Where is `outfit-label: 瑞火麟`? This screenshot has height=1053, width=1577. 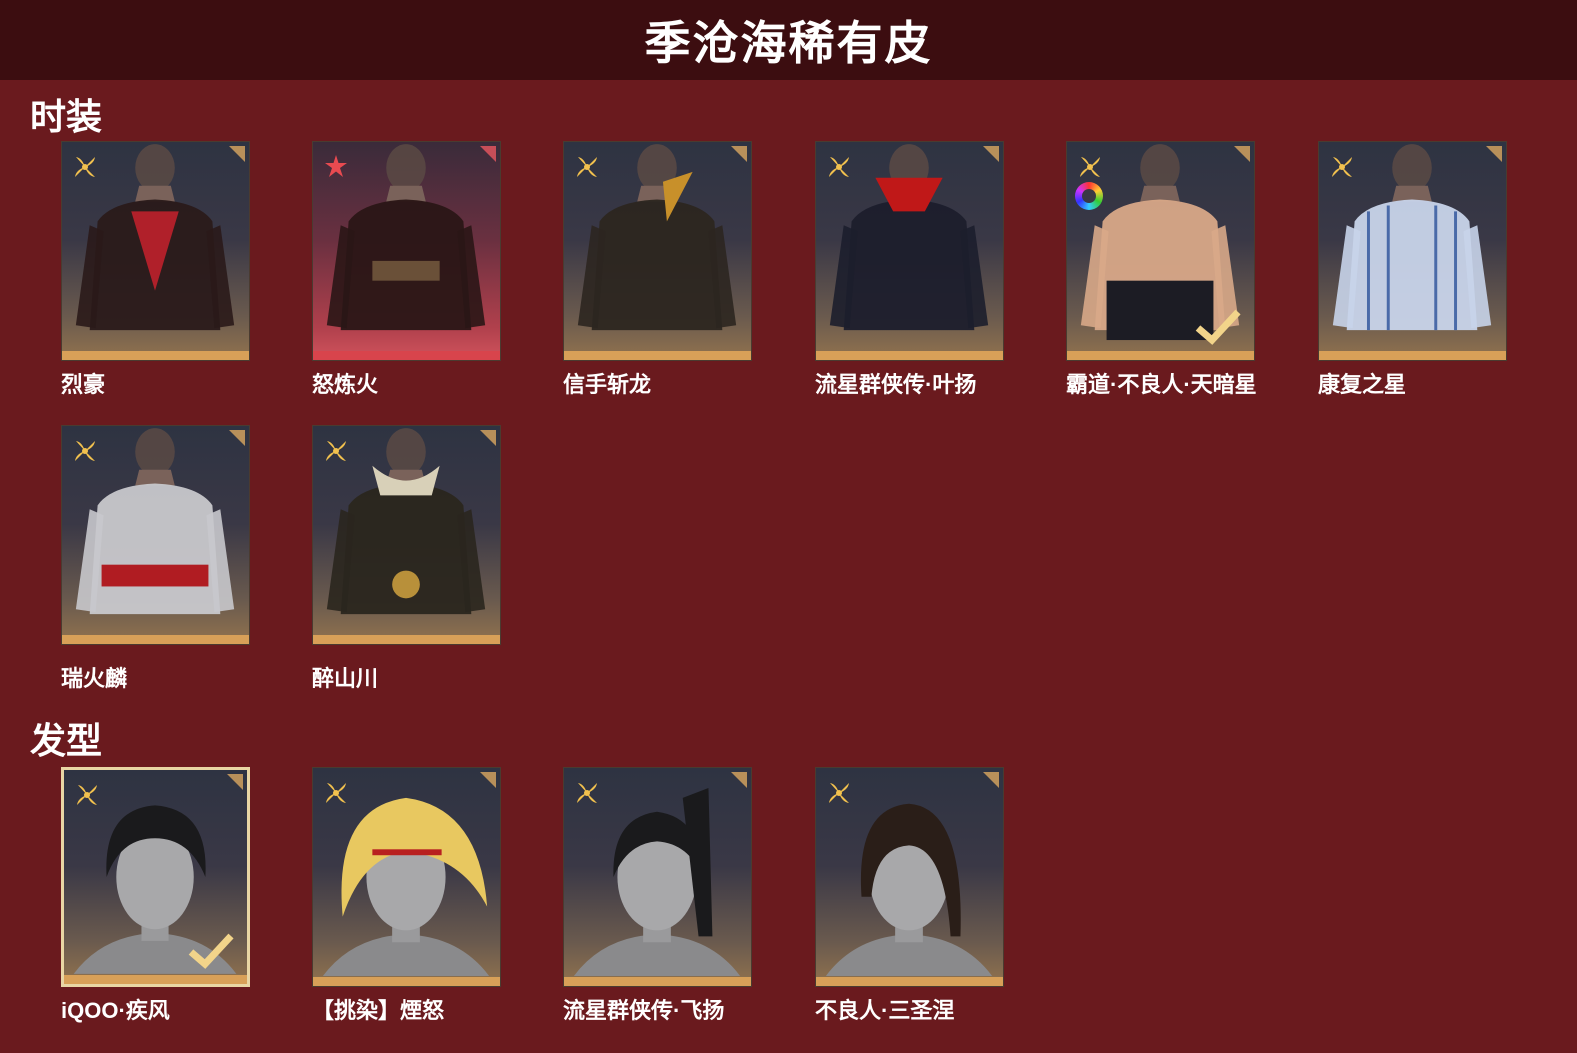
outfit-label: 瑞火麟 is located at coordinates (94, 678).